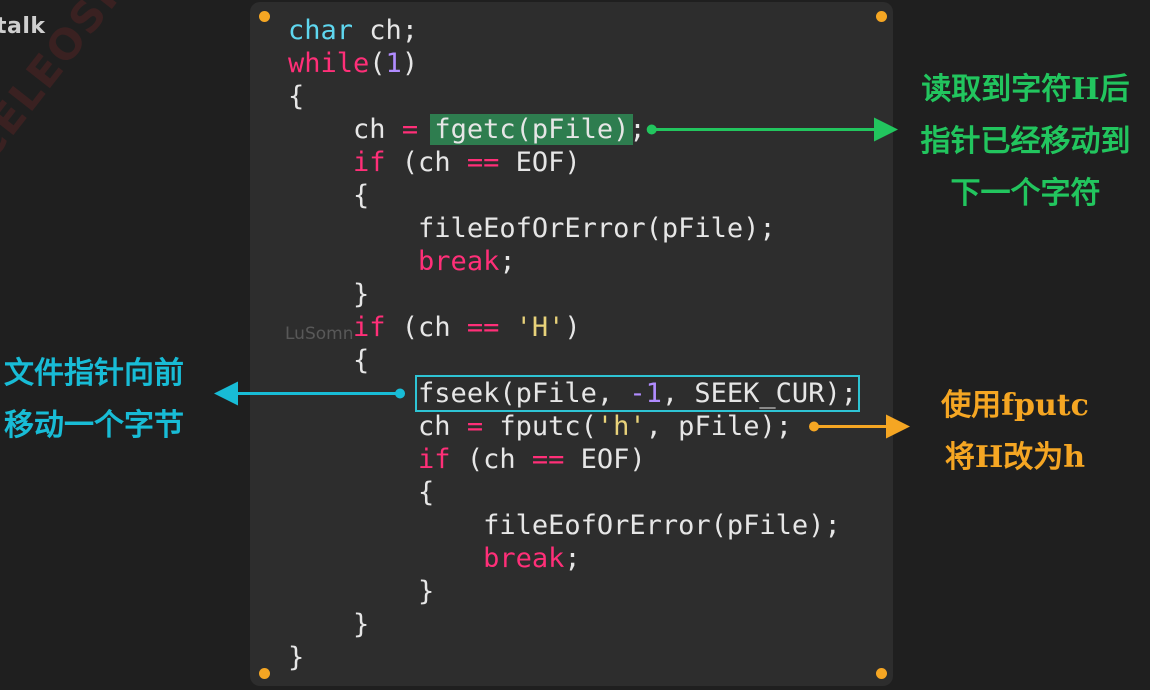  Describe the element at coordinates (393, 63) in the screenshot. I see `number-literal: 1` at that location.